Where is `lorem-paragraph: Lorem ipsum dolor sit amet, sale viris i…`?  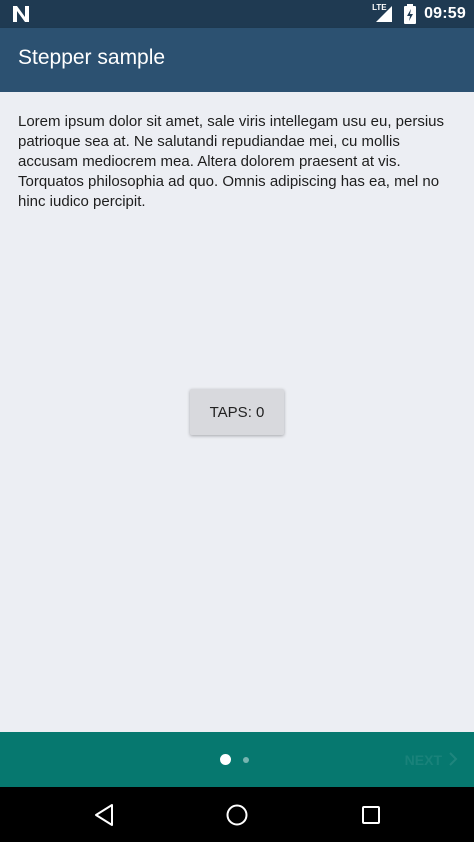
lorem-paragraph: Lorem ipsum dolor sit amet, sale viris i… is located at coordinates (231, 161).